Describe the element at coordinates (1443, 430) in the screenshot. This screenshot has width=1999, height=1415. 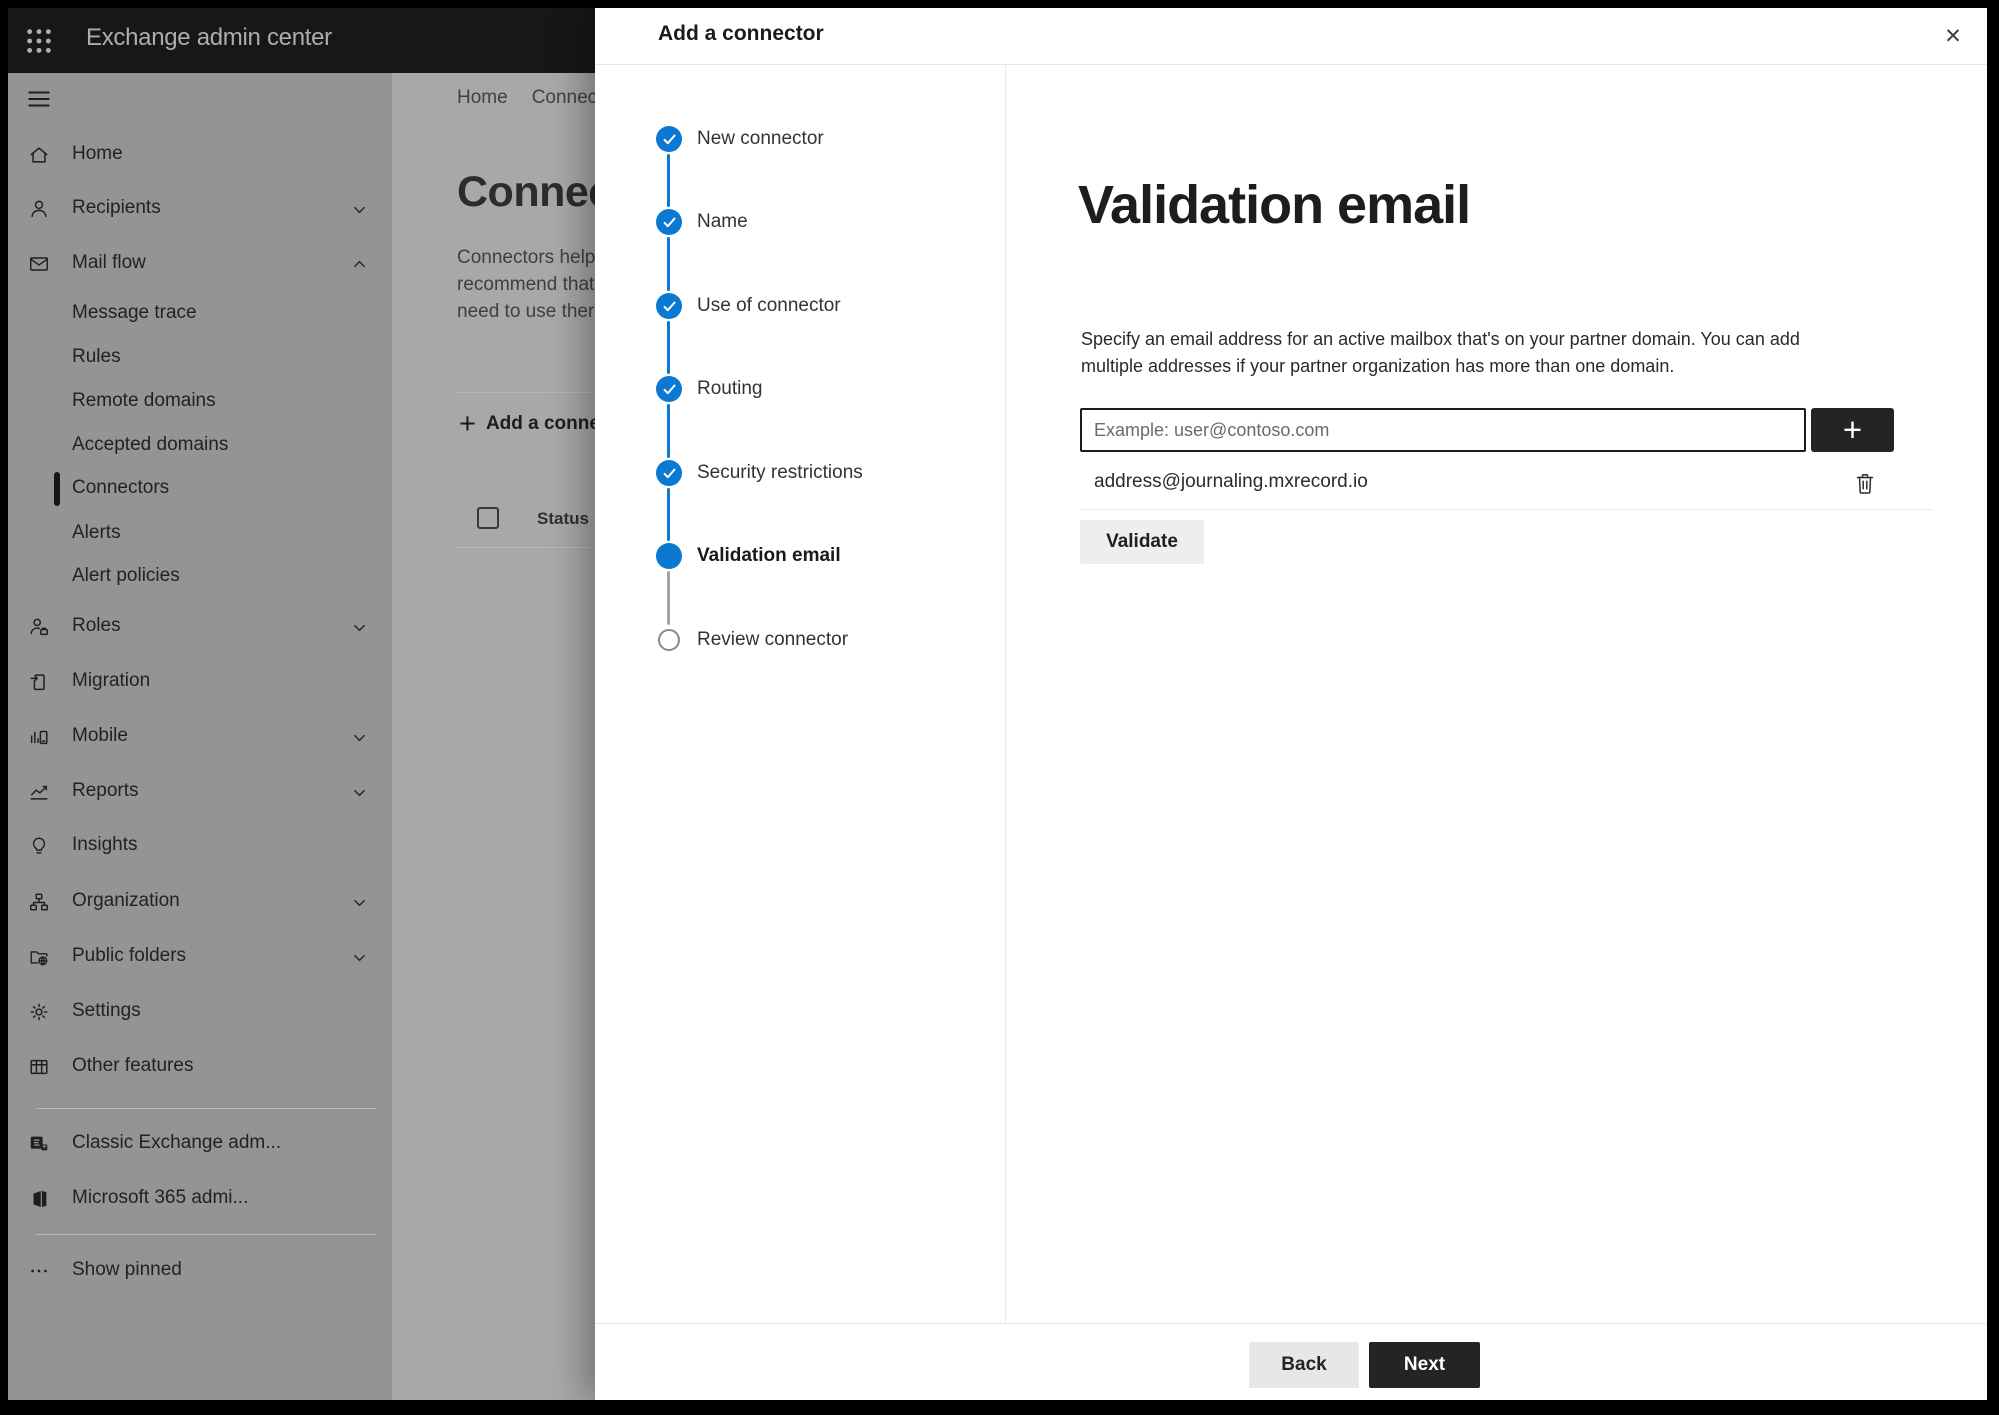
I see `validation-email-input` at that location.